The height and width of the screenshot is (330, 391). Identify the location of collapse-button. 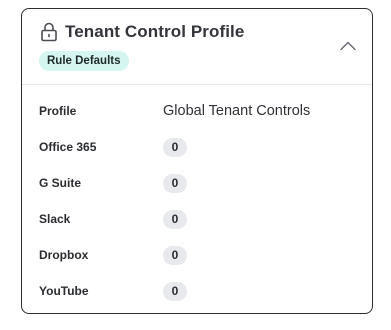
(348, 46).